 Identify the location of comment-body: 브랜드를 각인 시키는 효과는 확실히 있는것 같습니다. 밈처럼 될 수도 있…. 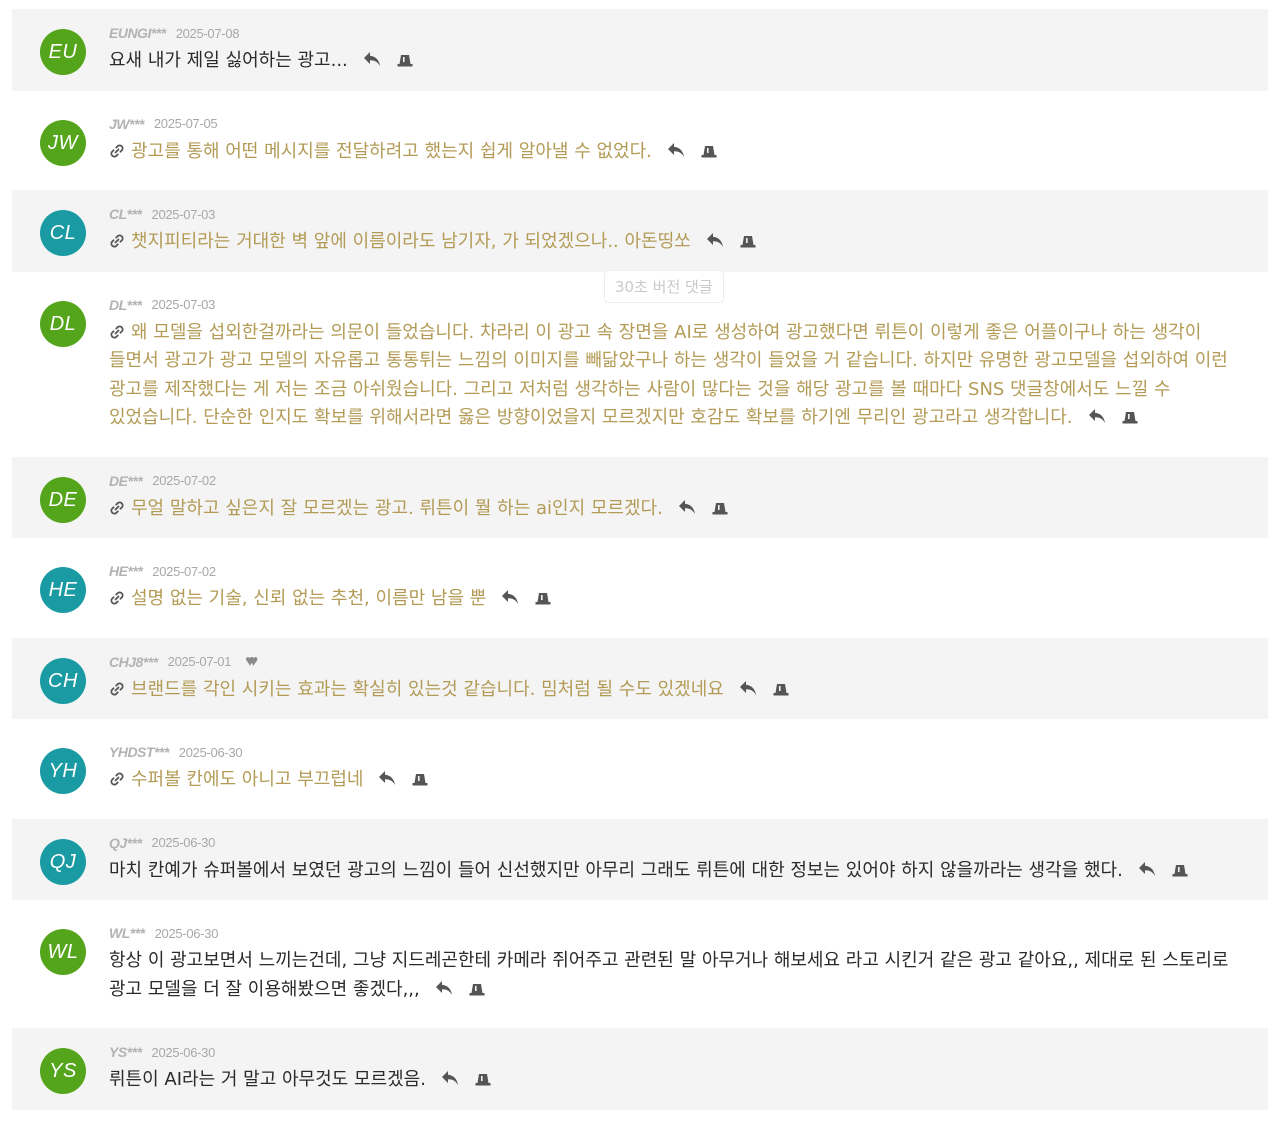
(673, 690).